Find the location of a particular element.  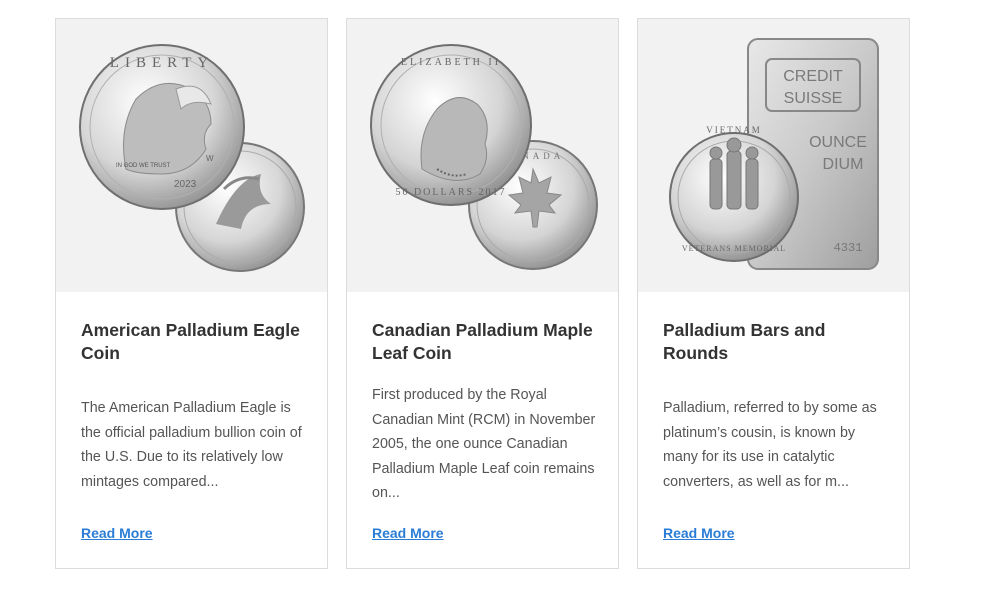

coin-elizabeth-text: ELIZABETH II is located at coordinates (451, 62).